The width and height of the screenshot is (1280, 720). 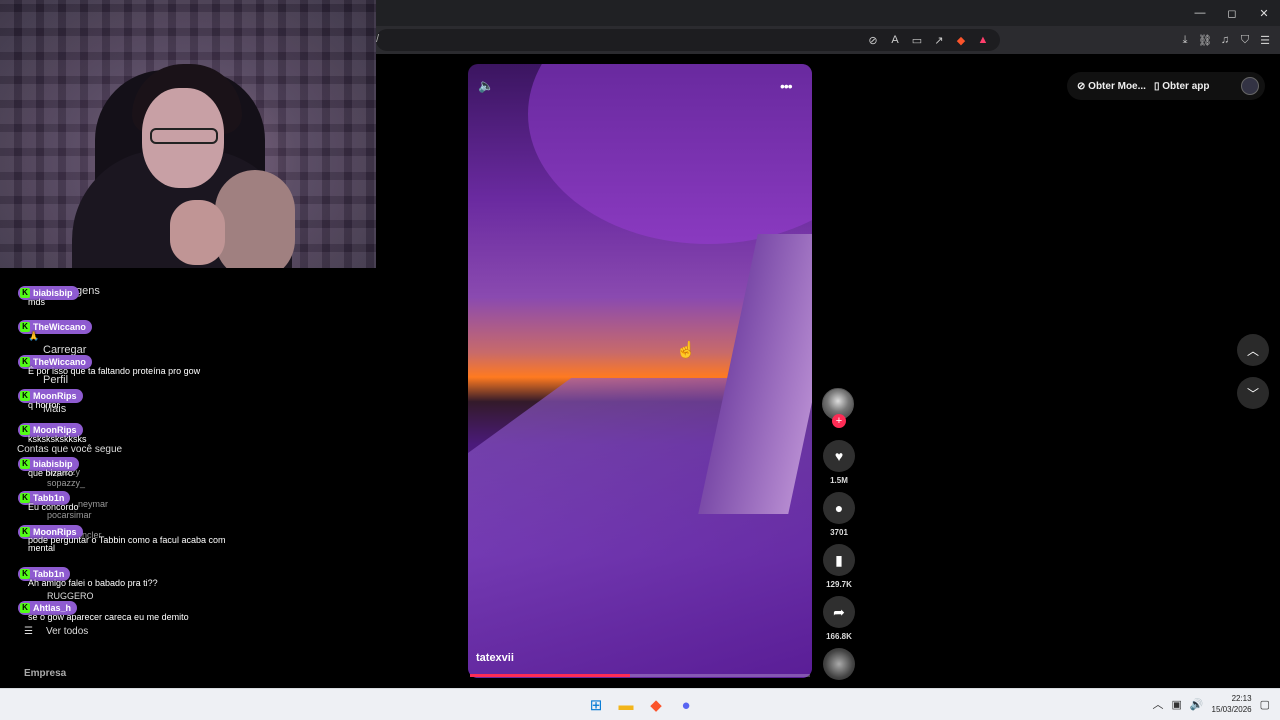 I want to click on video-boat-post, so click(x=755, y=374).